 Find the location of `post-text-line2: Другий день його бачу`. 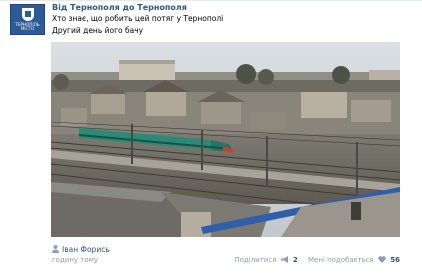

post-text-line2: Другий день його бачу is located at coordinates (98, 30).